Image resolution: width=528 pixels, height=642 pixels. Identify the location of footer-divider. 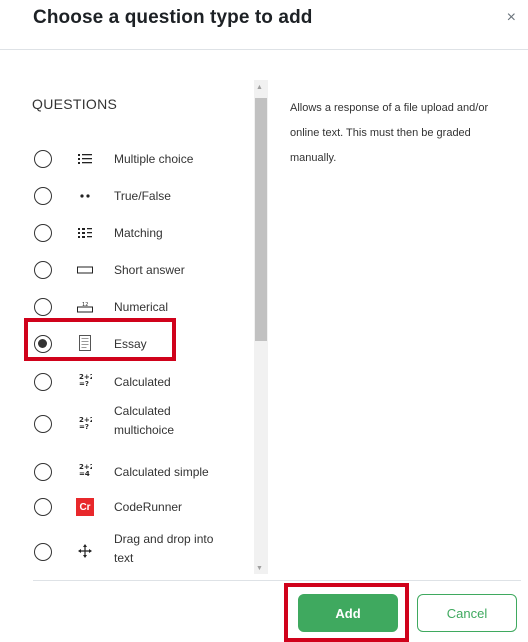
(277, 580).